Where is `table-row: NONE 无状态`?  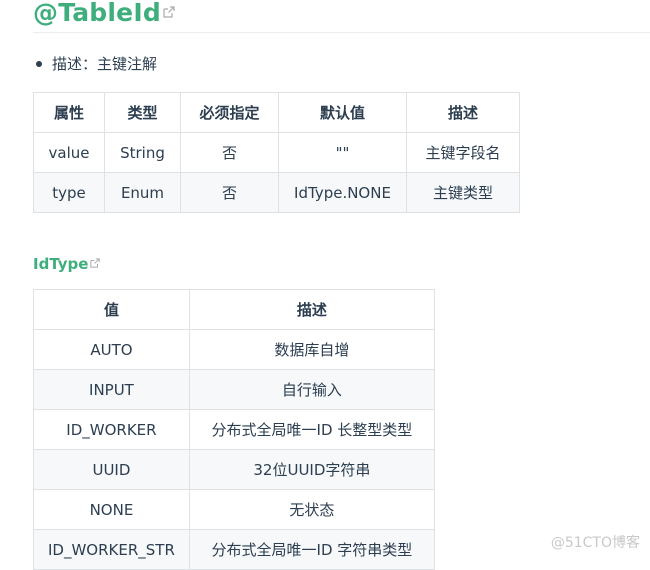
table-row: NONE 无状态 is located at coordinates (234, 509).